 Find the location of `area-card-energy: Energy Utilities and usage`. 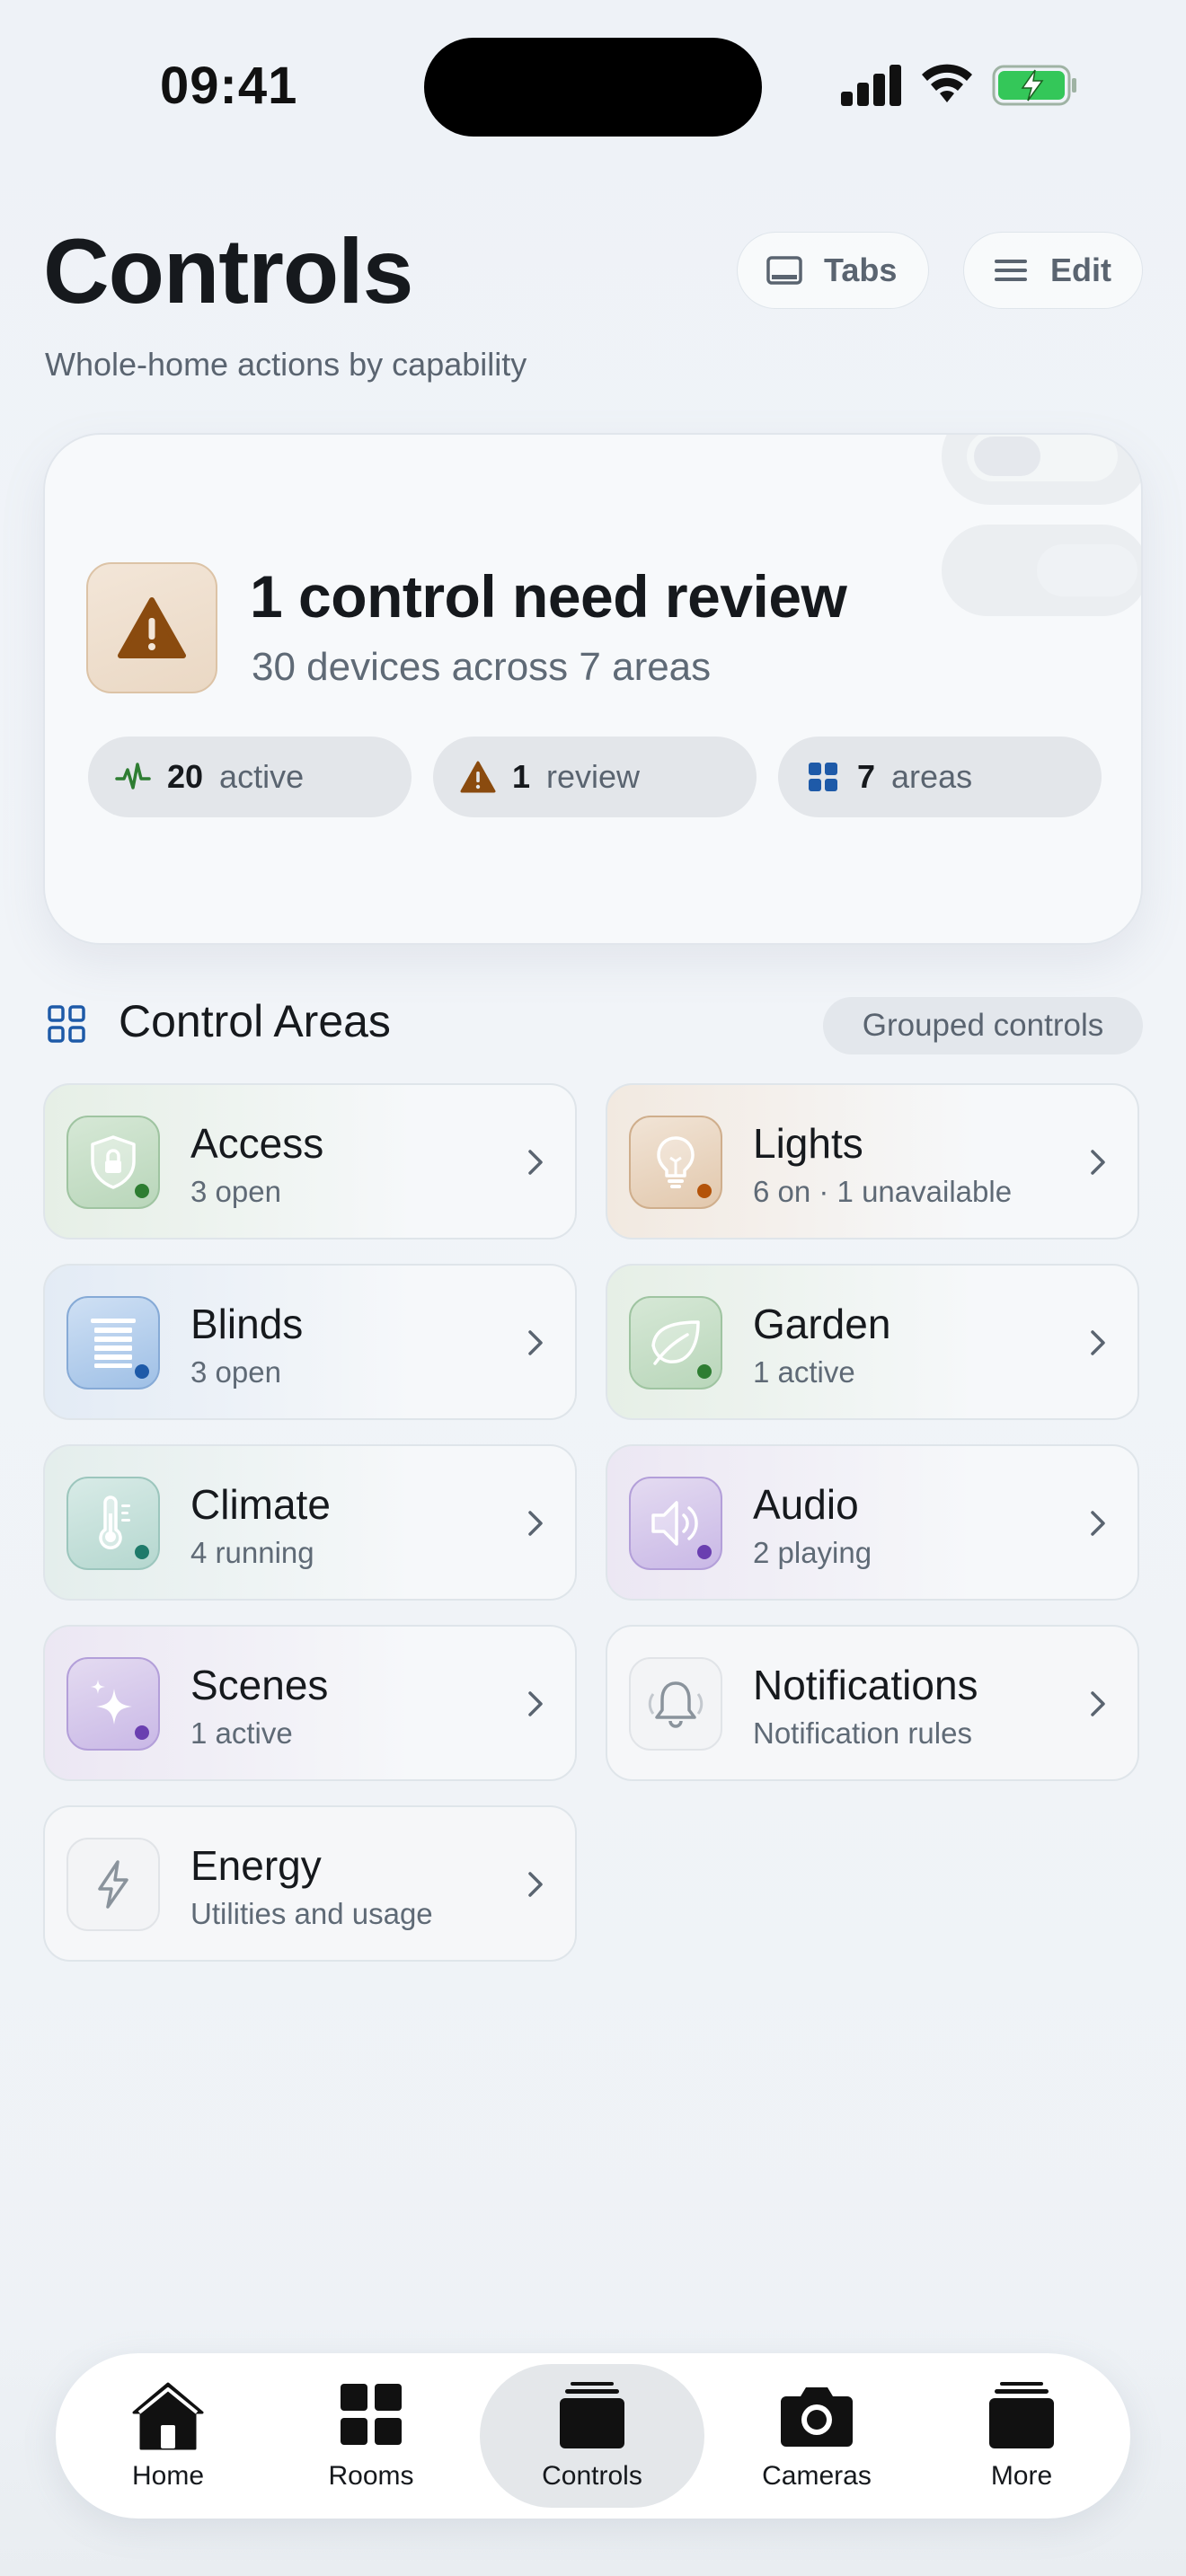

area-card-energy: Energy Utilities and usage is located at coordinates (310, 1883).